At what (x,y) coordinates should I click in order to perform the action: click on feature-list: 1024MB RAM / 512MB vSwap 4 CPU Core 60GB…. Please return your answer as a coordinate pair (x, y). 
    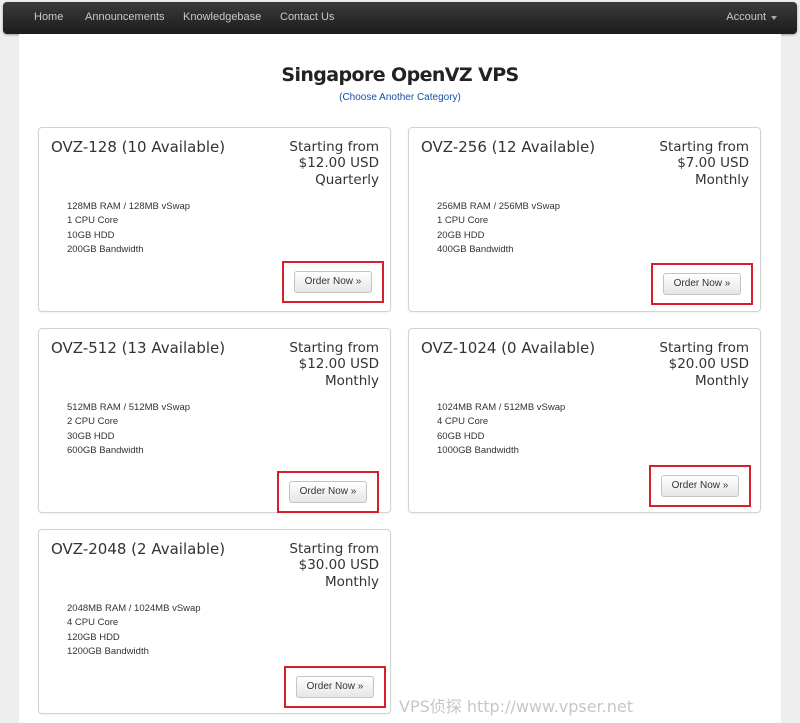
    Looking at the image, I should click on (501, 429).